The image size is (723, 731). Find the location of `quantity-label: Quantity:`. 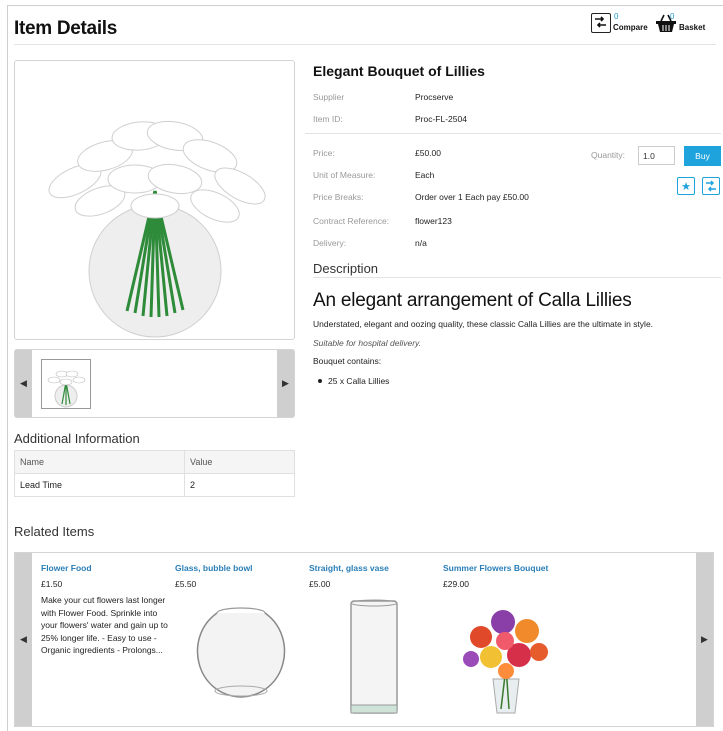

quantity-label: Quantity: is located at coordinates (608, 155).